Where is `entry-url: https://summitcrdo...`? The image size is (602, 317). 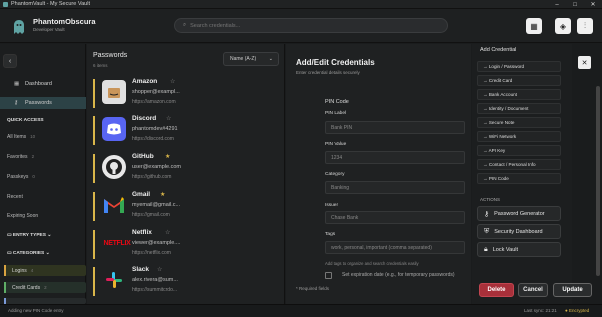
entry-url: https://summitcrdo... is located at coordinates (154, 290).